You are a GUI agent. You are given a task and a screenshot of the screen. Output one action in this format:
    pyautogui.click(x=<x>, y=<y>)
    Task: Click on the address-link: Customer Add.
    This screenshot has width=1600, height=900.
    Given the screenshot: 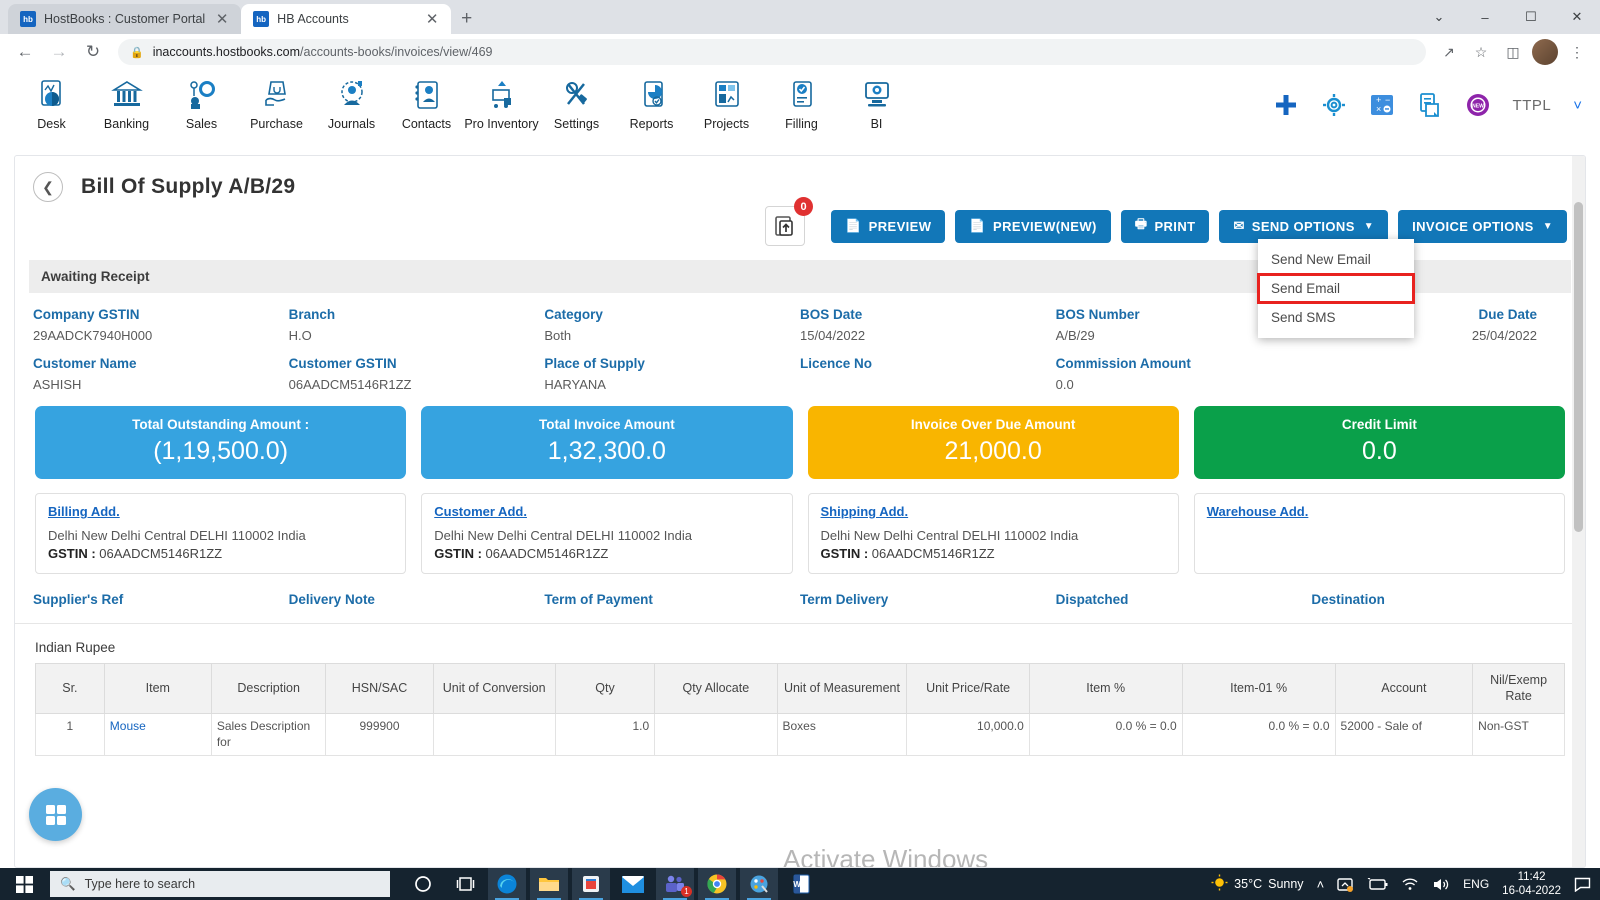 What is the action you would take?
    pyautogui.click(x=606, y=511)
    